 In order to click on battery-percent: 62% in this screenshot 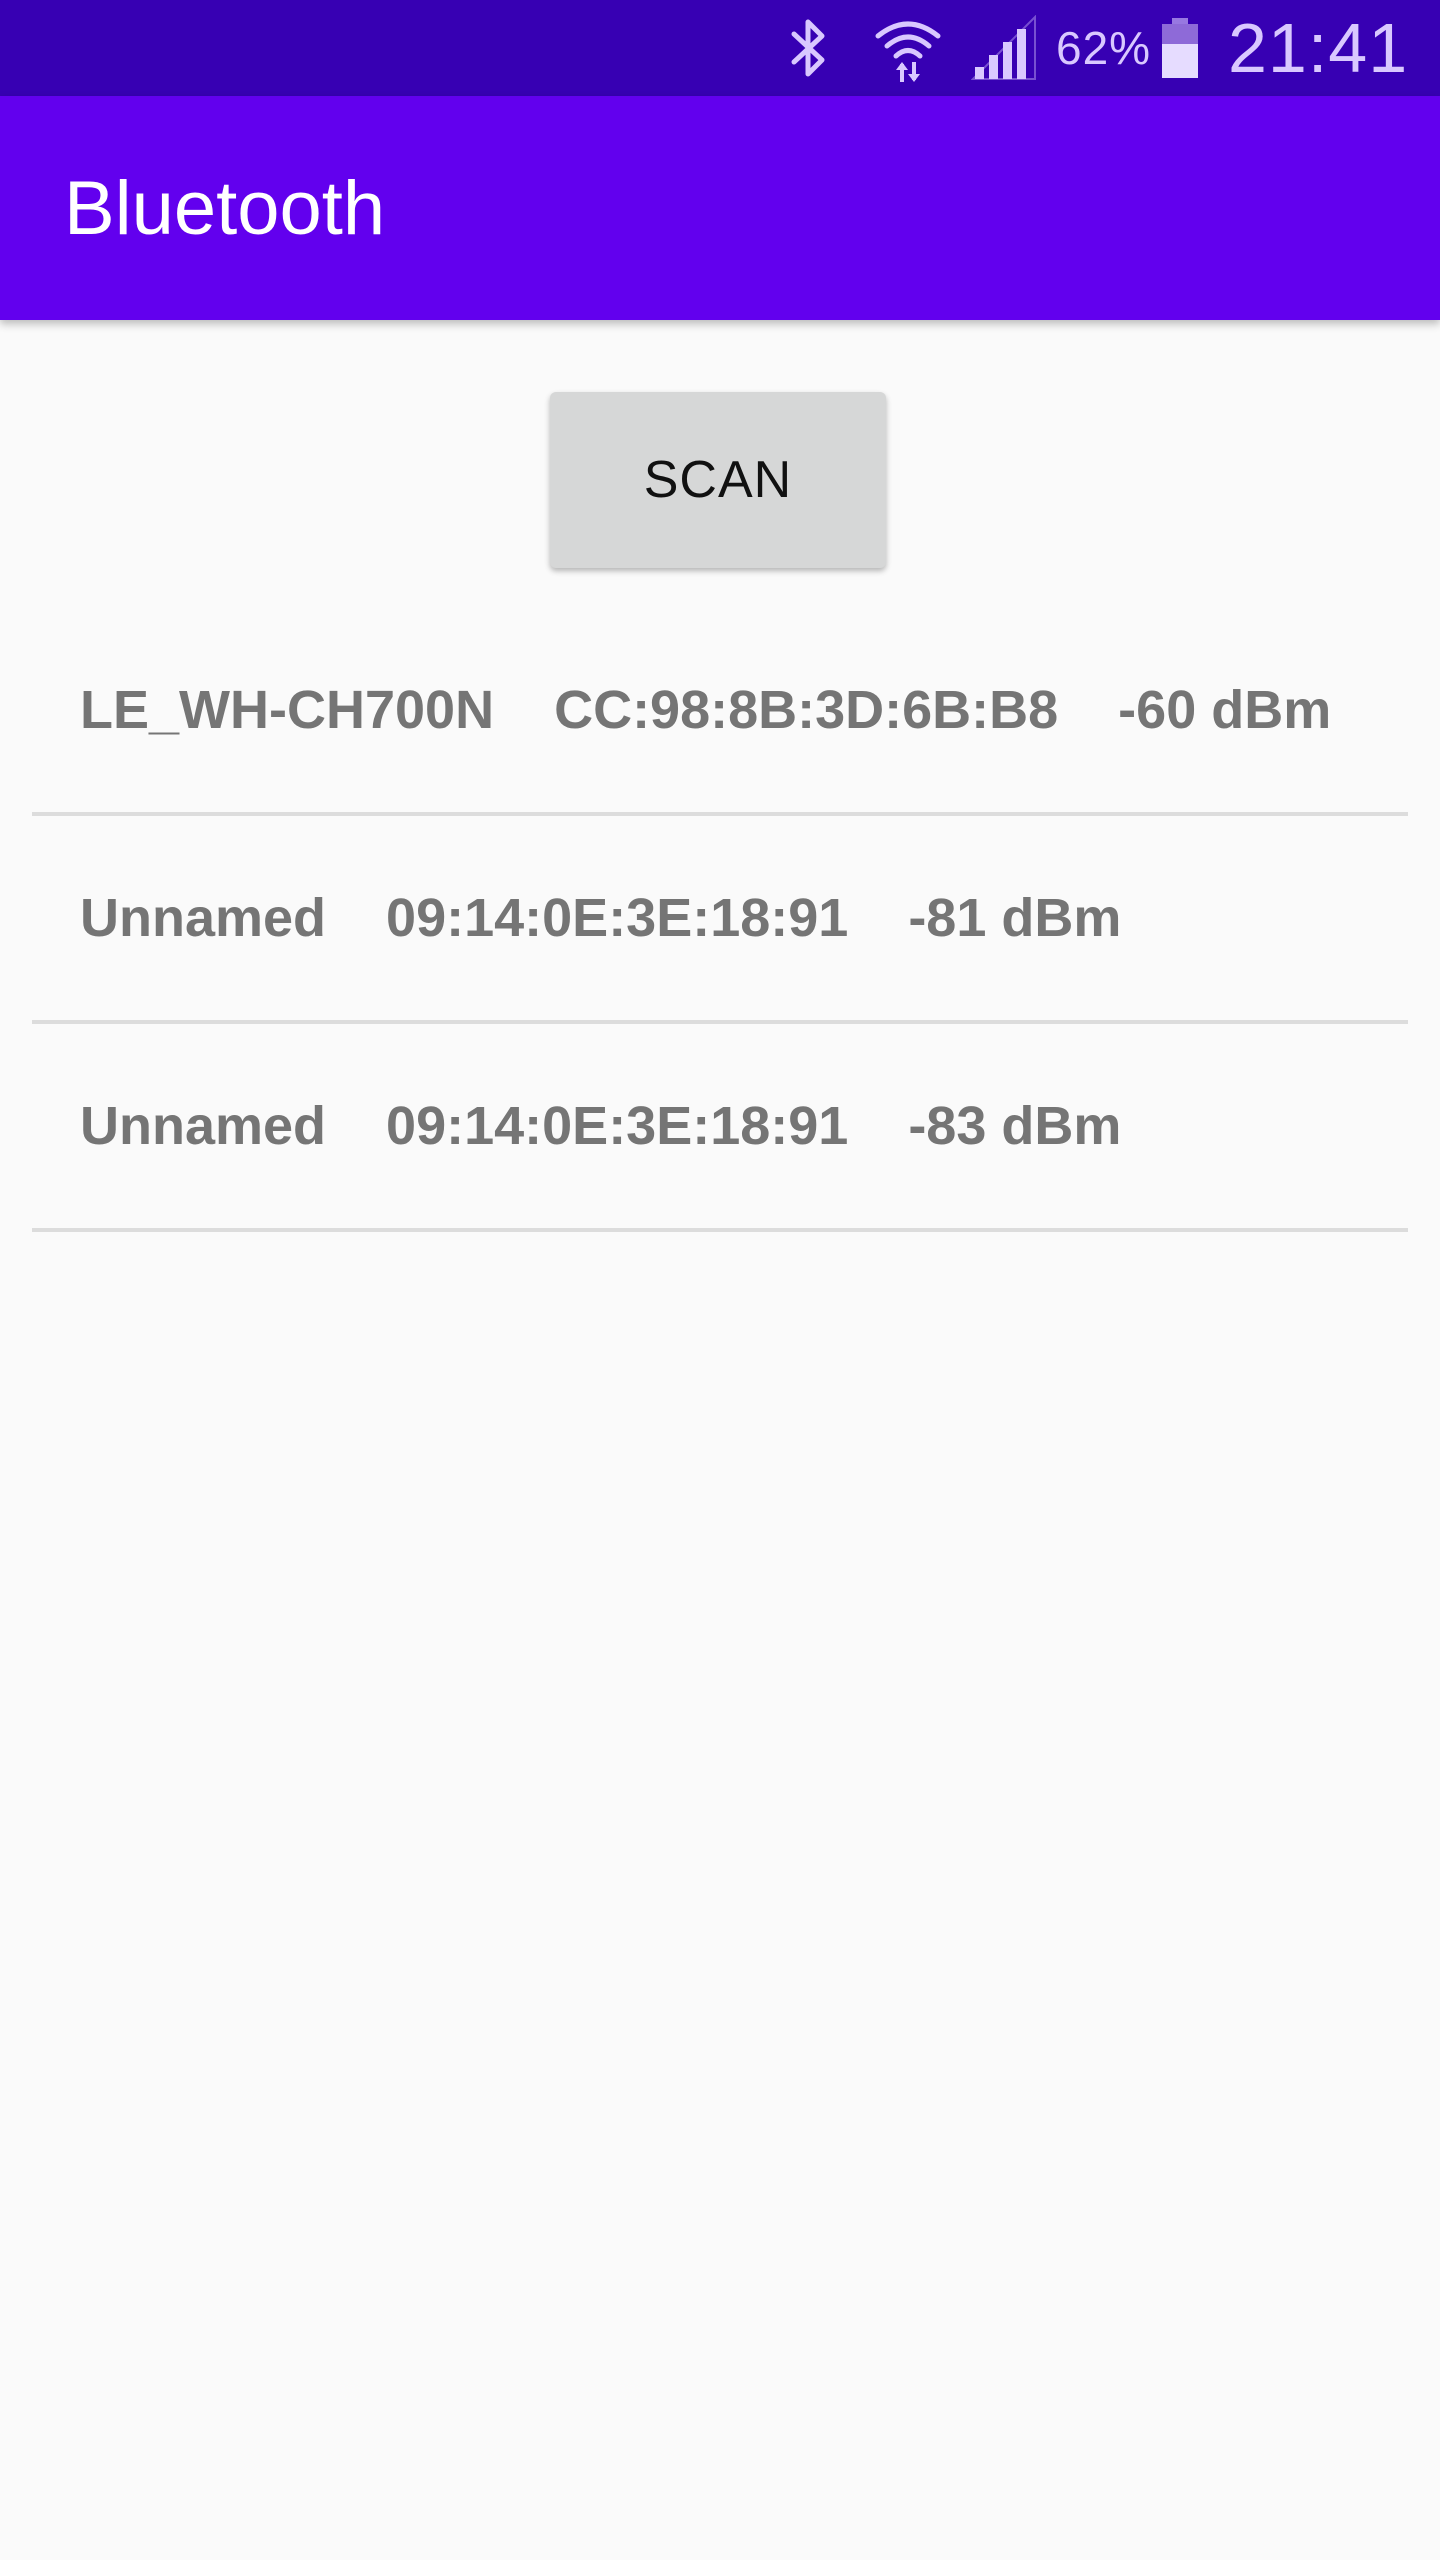, I will do `click(1104, 48)`.